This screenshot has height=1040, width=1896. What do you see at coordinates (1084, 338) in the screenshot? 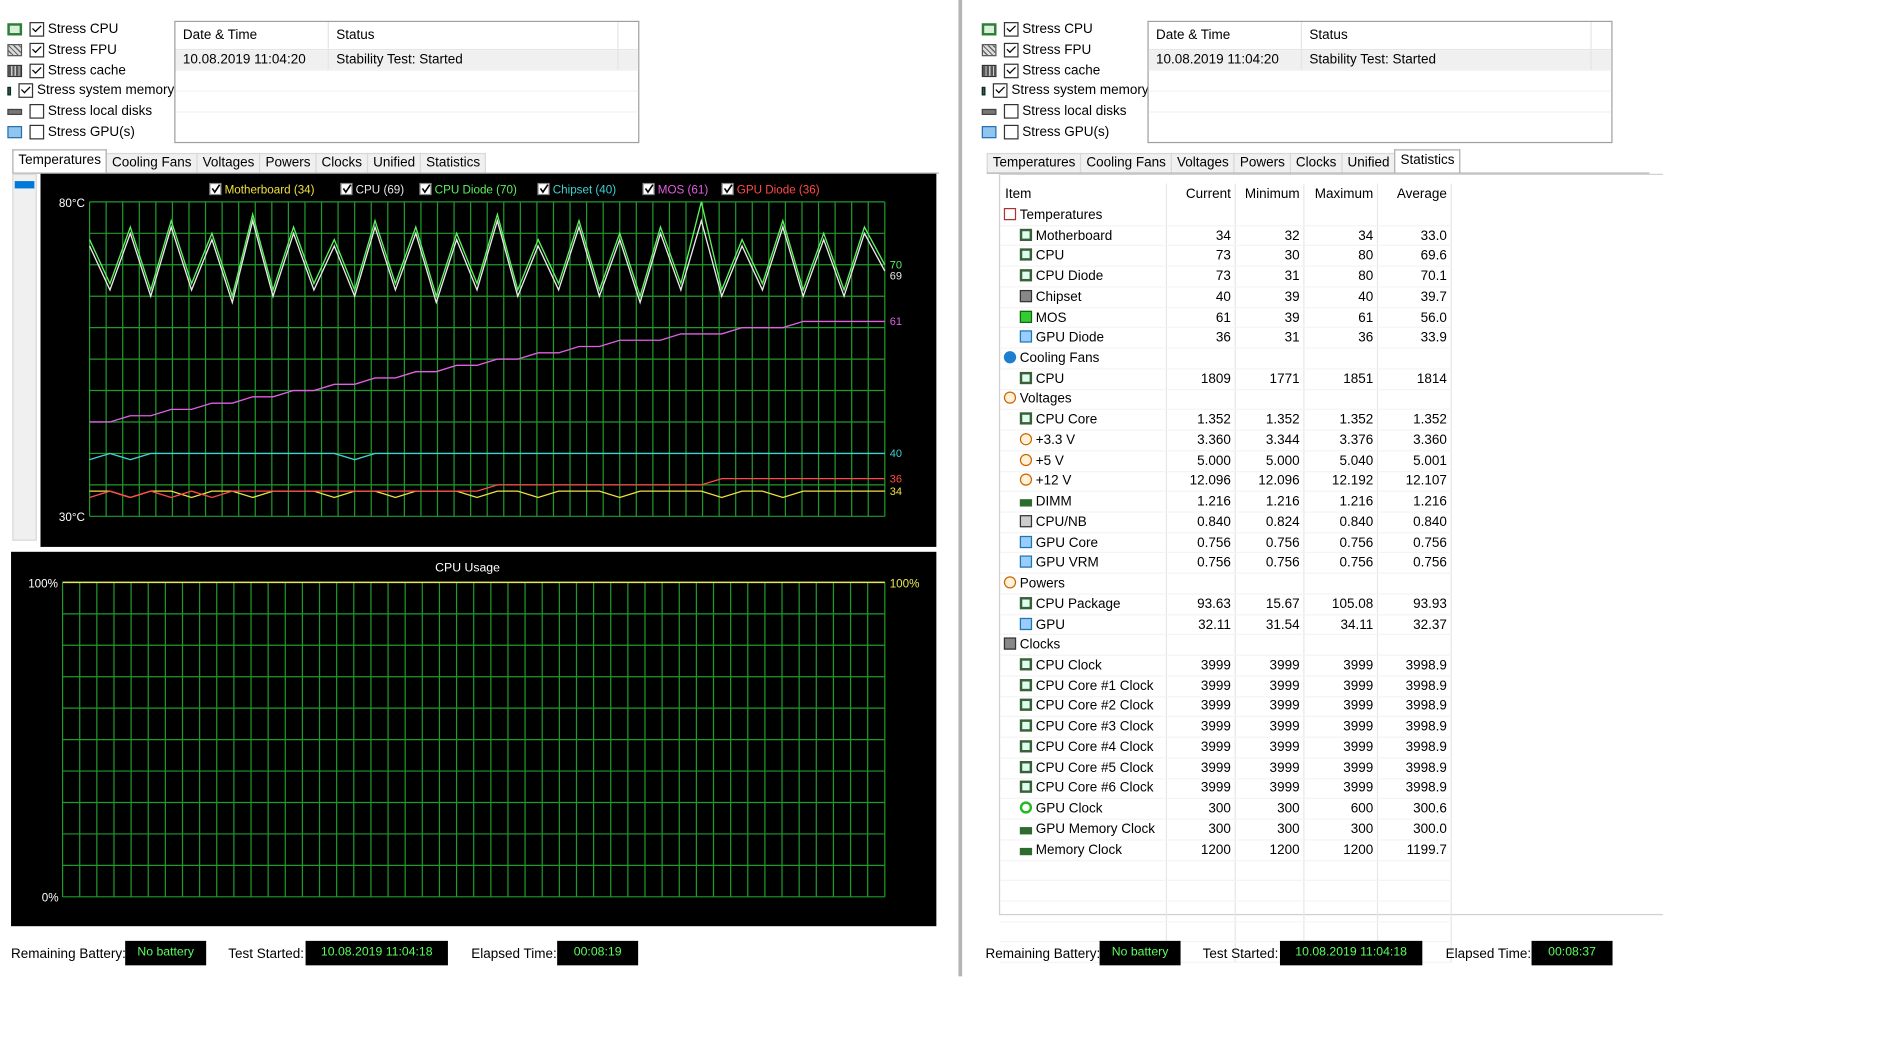
I see `stats-item-cell: GPU Diode` at bounding box center [1084, 338].